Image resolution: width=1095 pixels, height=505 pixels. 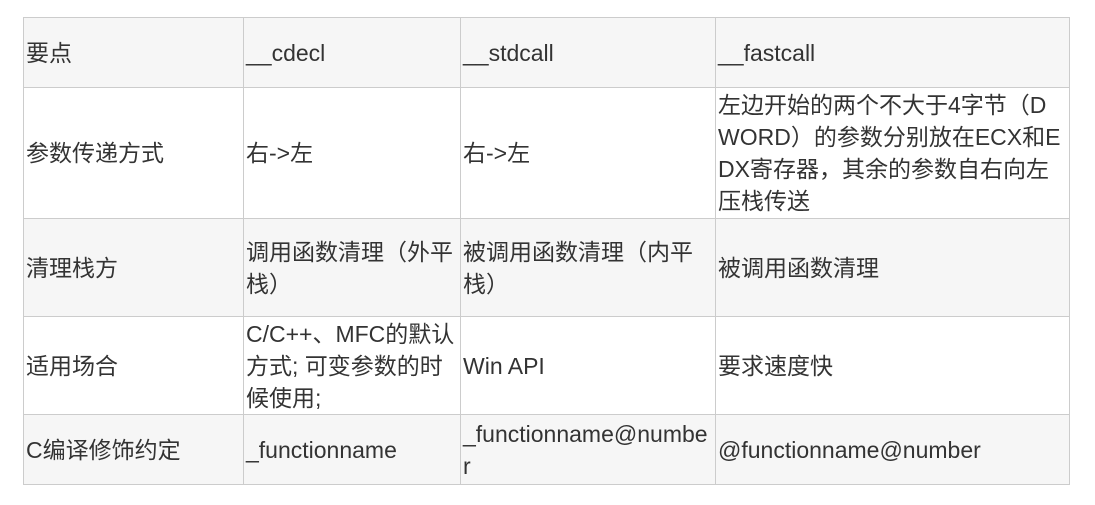 I want to click on table-cell: __fastcall, so click(x=892, y=52).